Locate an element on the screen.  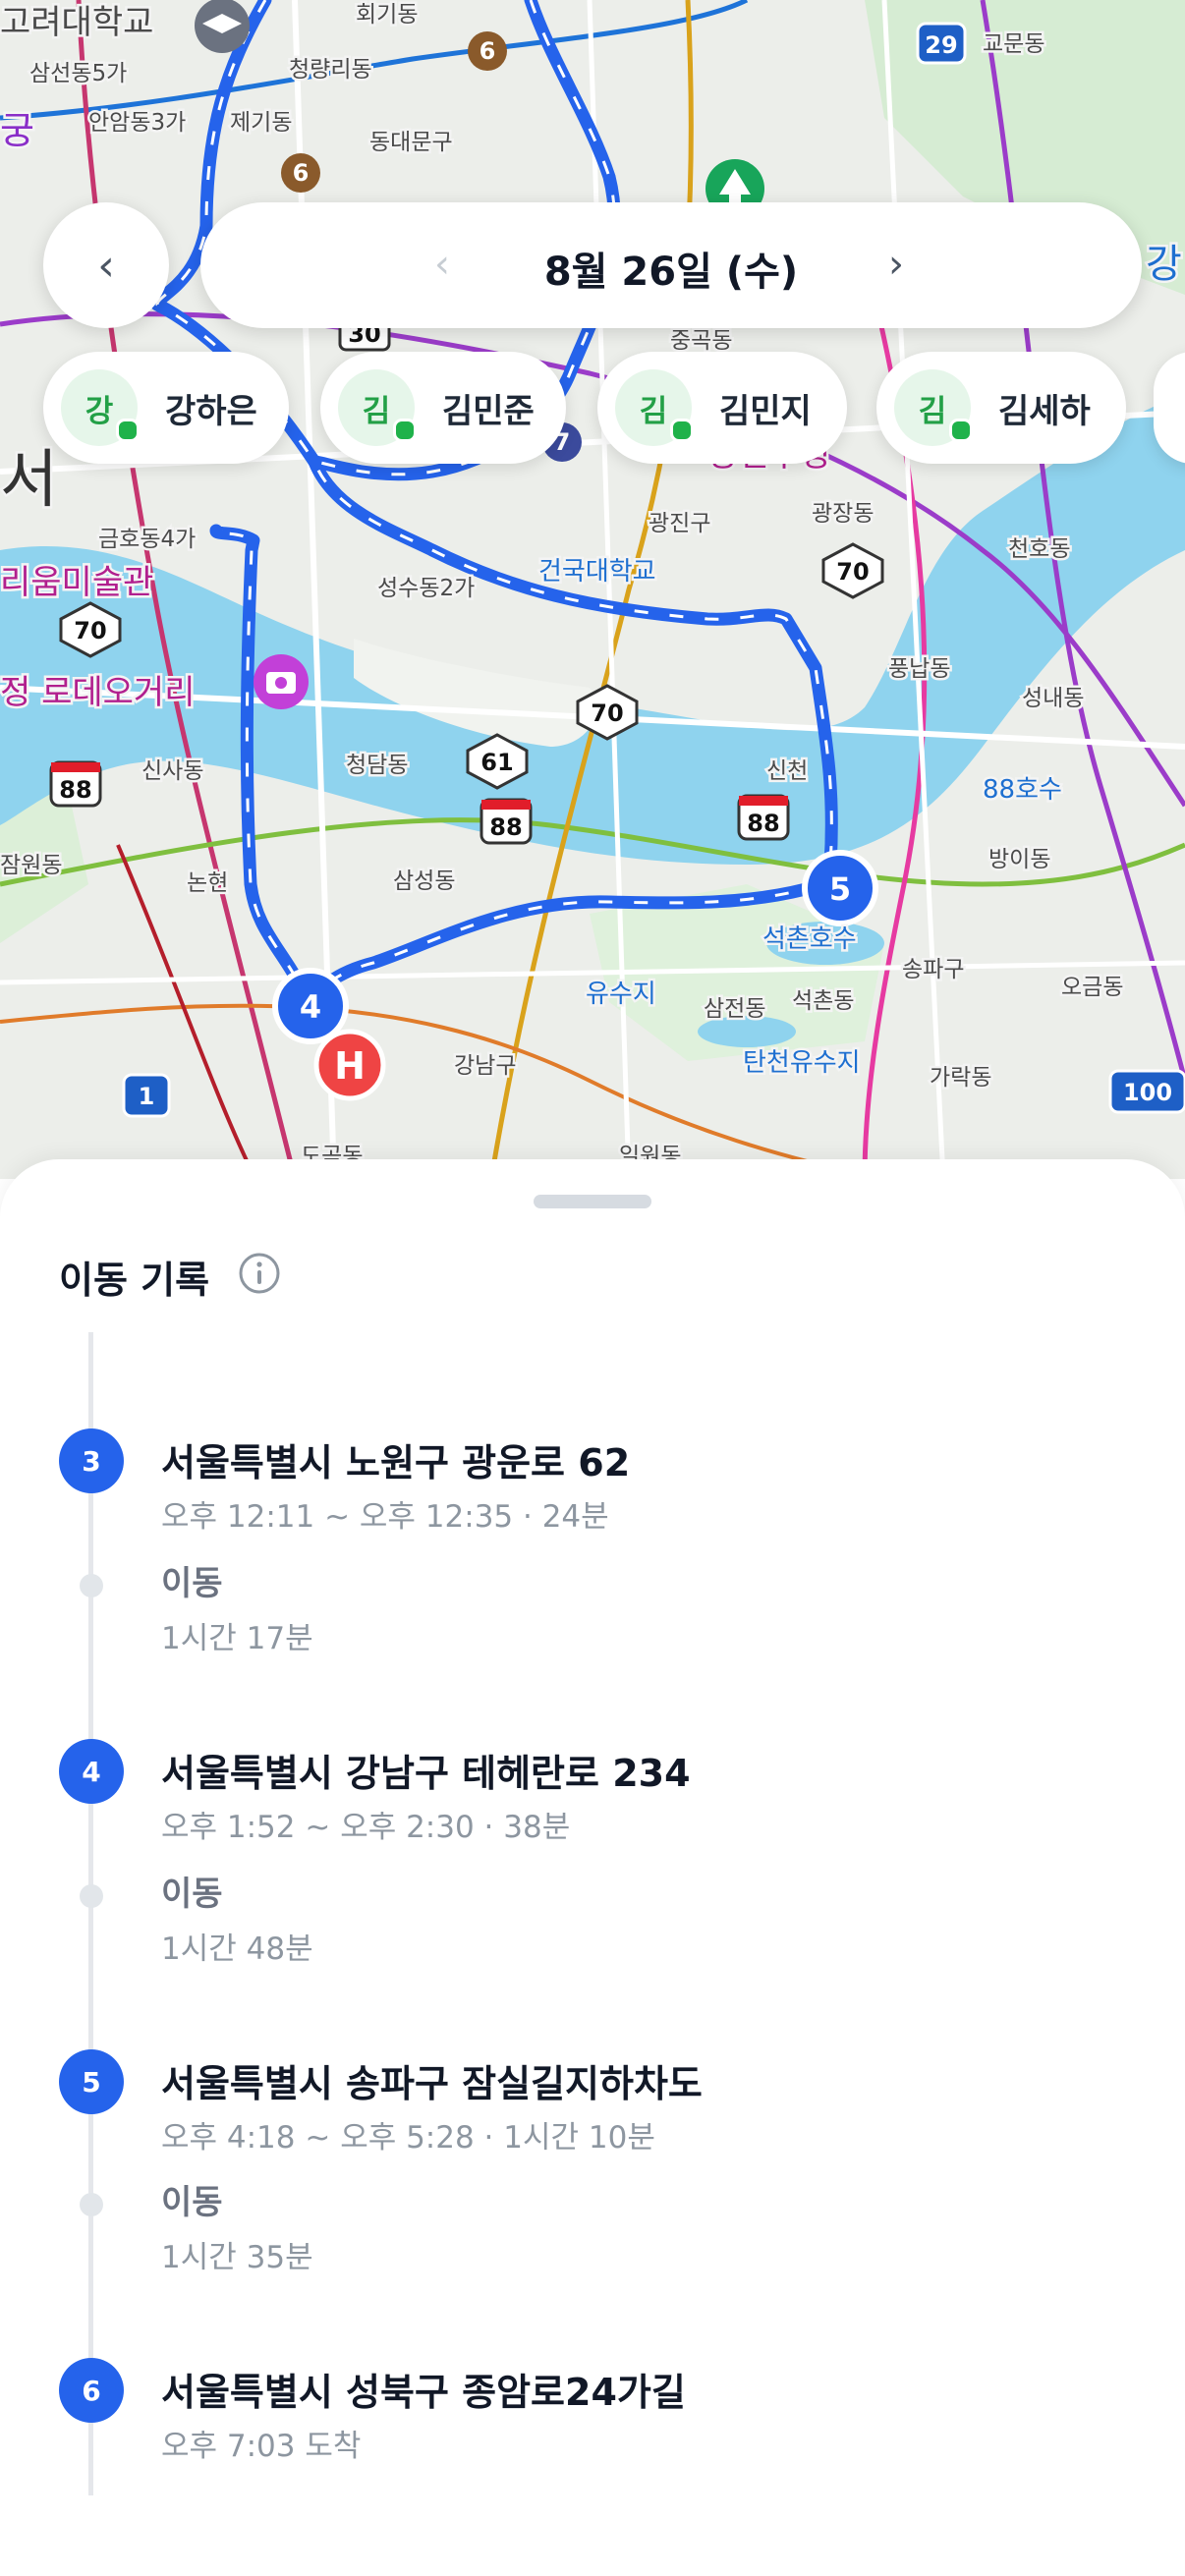
chevron-left-icon: ‹ is located at coordinates (106, 265).